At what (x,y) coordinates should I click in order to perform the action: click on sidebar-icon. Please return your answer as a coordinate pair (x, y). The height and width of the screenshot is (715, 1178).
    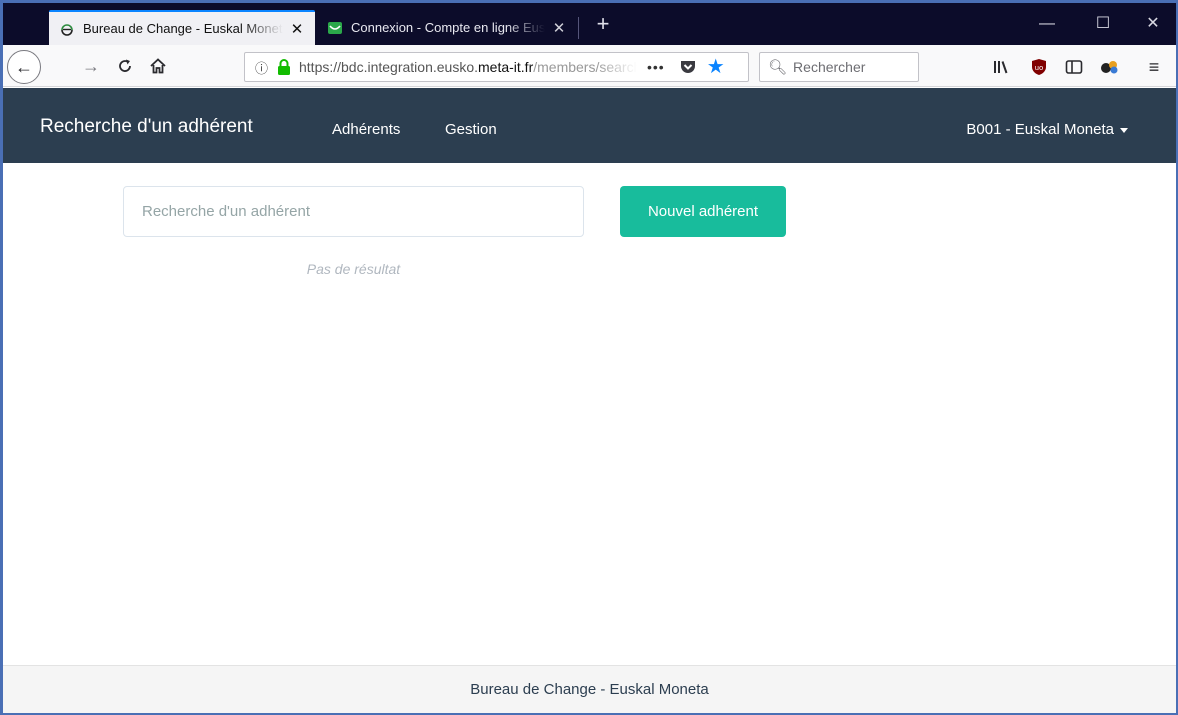
    Looking at the image, I should click on (1074, 67).